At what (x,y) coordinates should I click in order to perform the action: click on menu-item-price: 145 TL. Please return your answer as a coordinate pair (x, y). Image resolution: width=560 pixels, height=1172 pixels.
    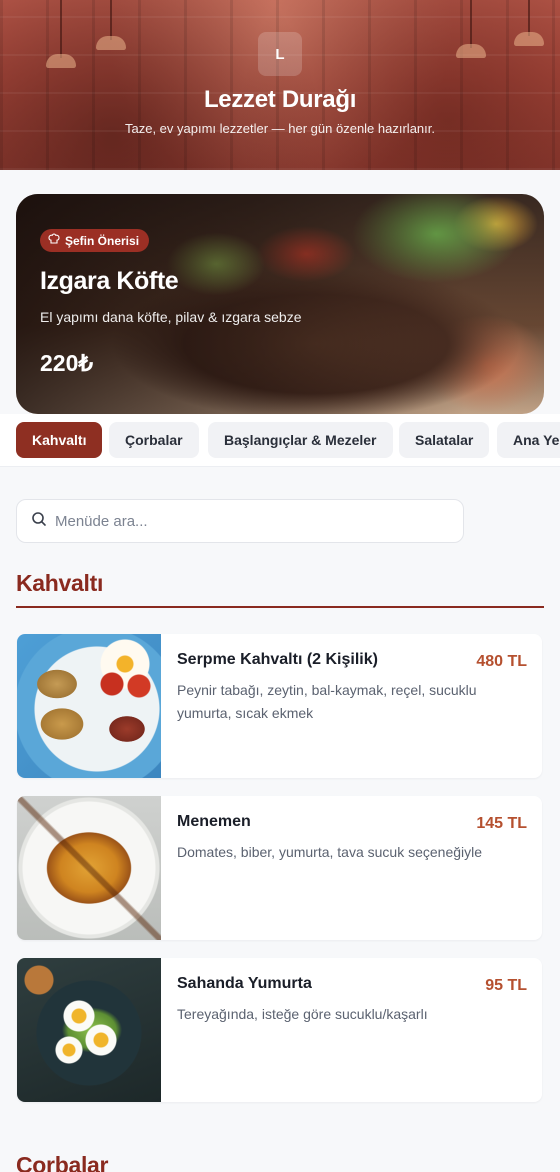
    Looking at the image, I should click on (501, 823).